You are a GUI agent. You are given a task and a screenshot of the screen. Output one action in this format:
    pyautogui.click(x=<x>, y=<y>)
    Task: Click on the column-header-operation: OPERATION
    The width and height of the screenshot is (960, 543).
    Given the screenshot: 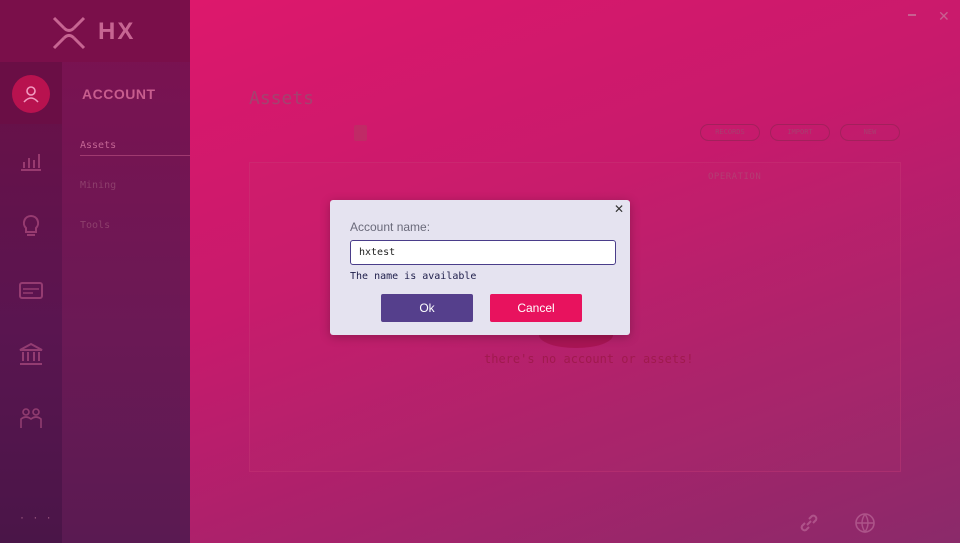 What is the action you would take?
    pyautogui.click(x=735, y=177)
    